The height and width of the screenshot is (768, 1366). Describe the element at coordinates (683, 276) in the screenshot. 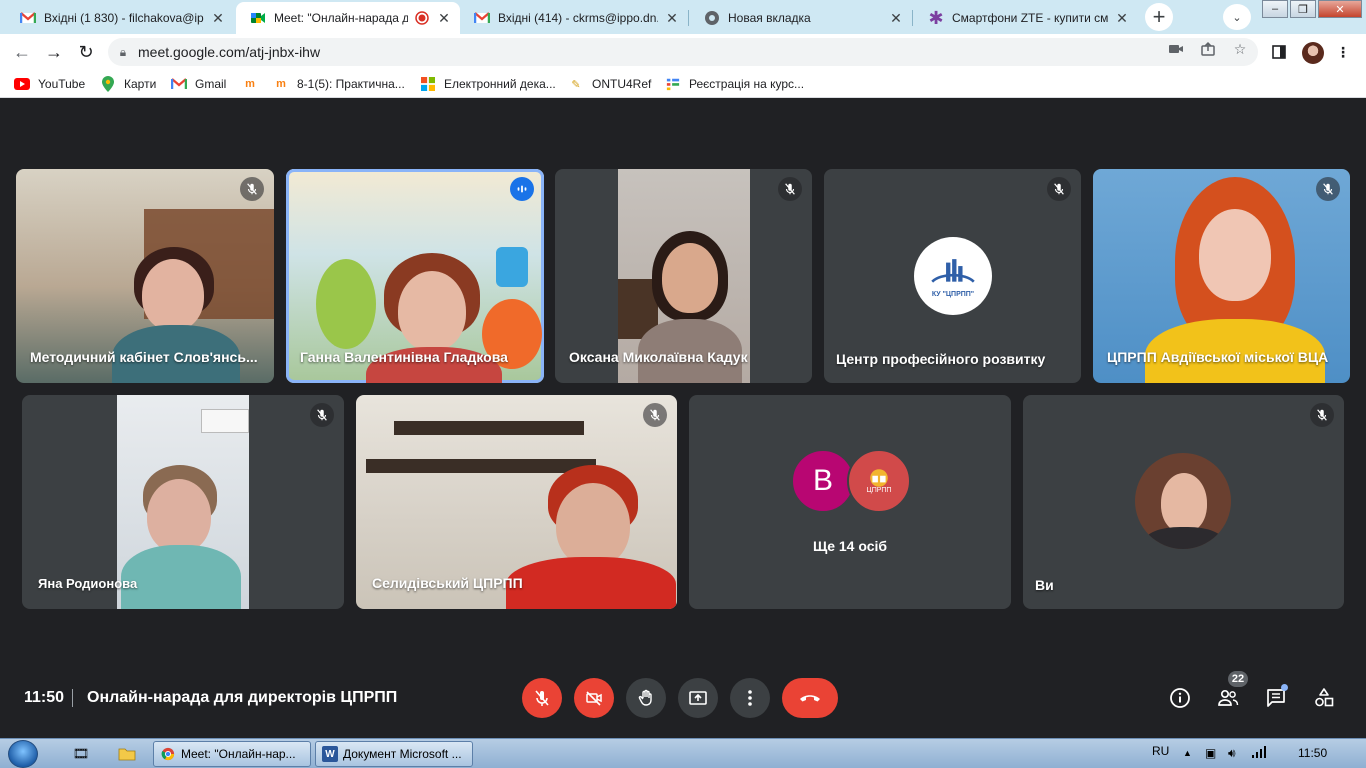

I see `participant-tile: Оксана Миколаївна Кадук` at that location.